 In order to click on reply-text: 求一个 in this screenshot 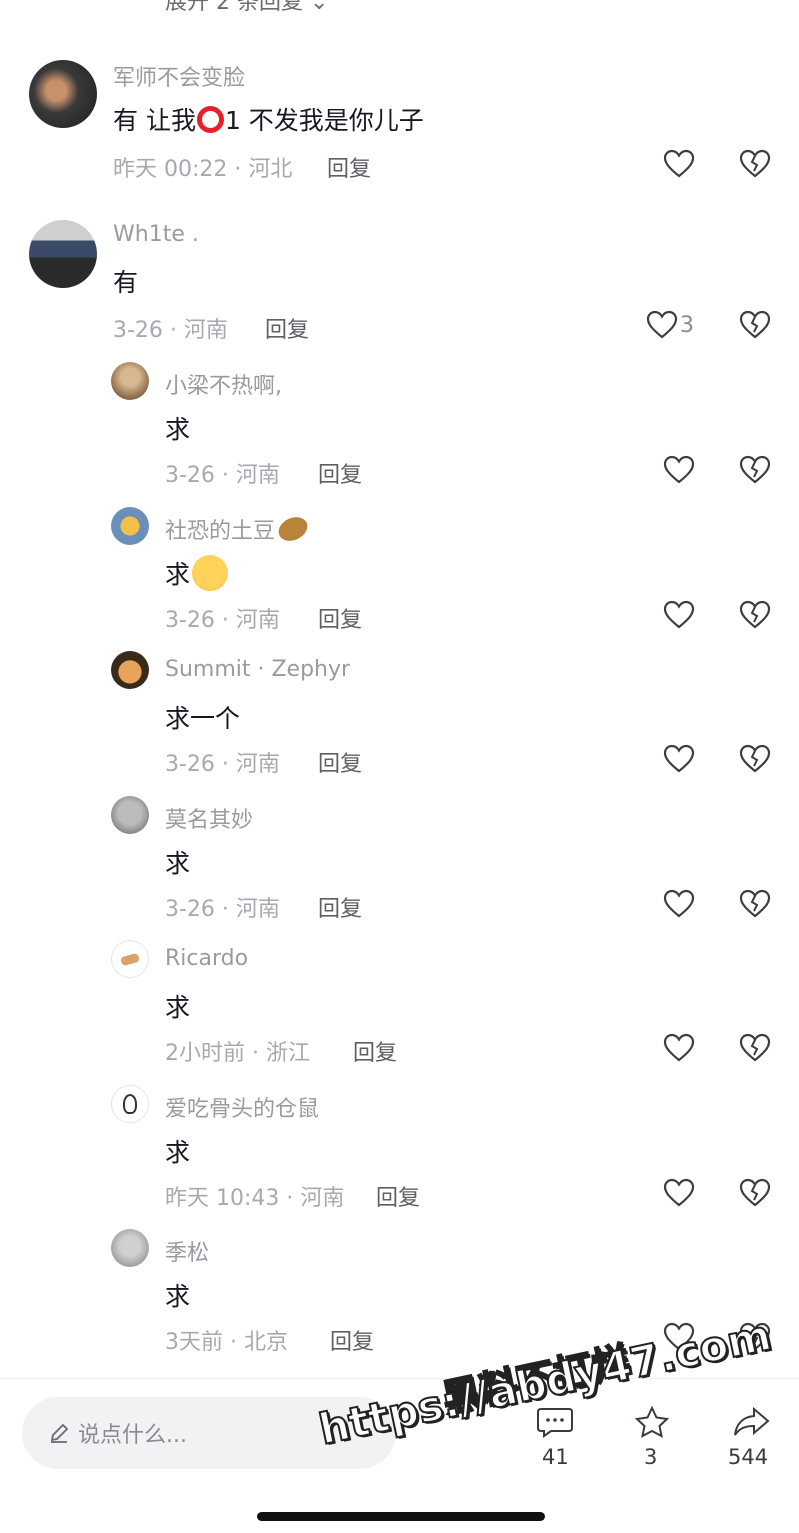, I will do `click(203, 718)`.